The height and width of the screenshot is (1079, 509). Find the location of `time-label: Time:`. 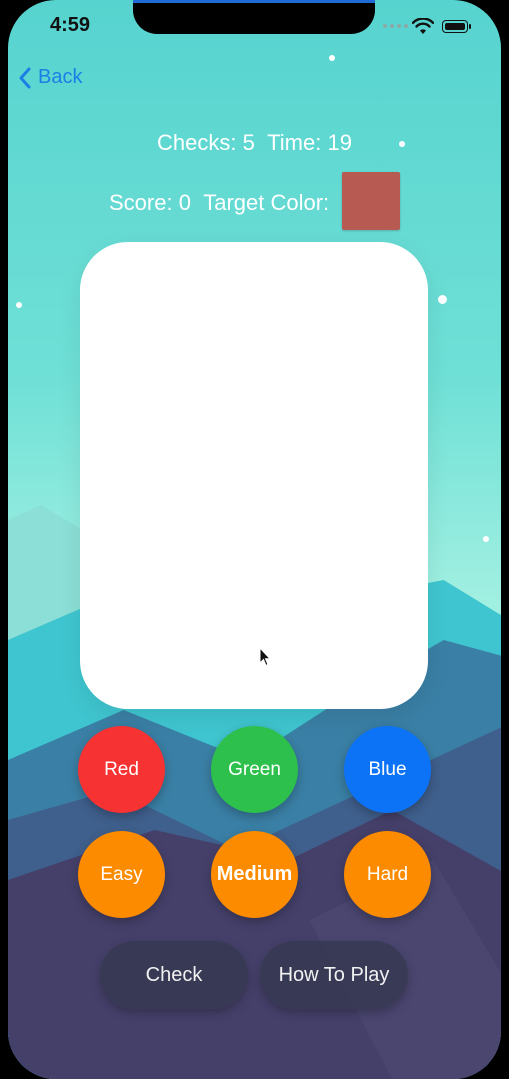

time-label: Time: is located at coordinates (294, 142).